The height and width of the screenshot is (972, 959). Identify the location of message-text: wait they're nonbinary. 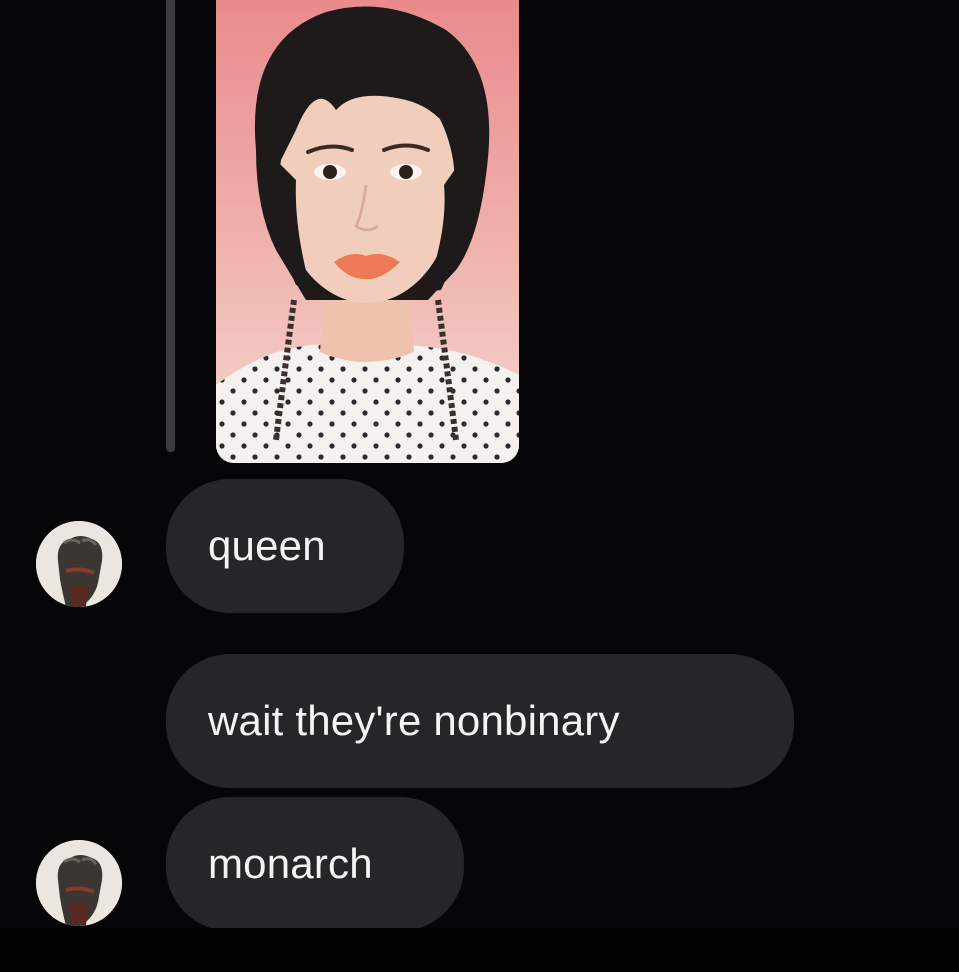
(414, 720).